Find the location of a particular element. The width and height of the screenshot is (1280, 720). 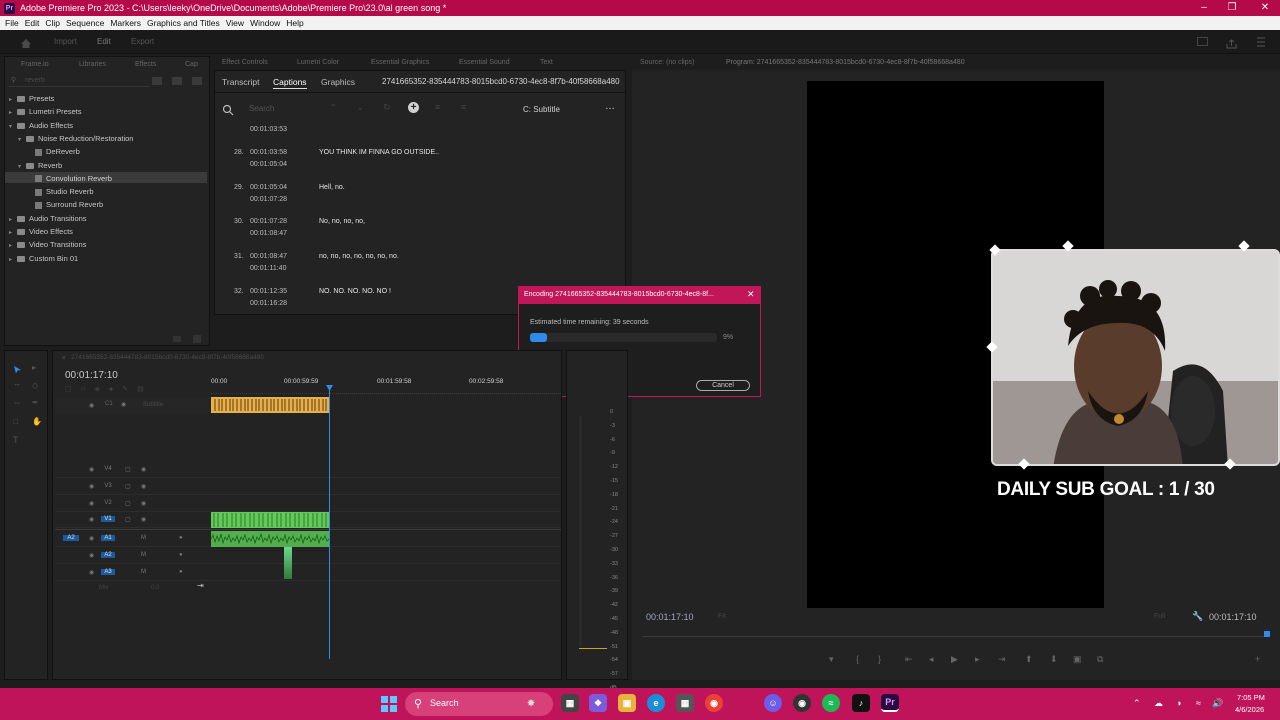

timeline-playhead is located at coordinates (329, 522).